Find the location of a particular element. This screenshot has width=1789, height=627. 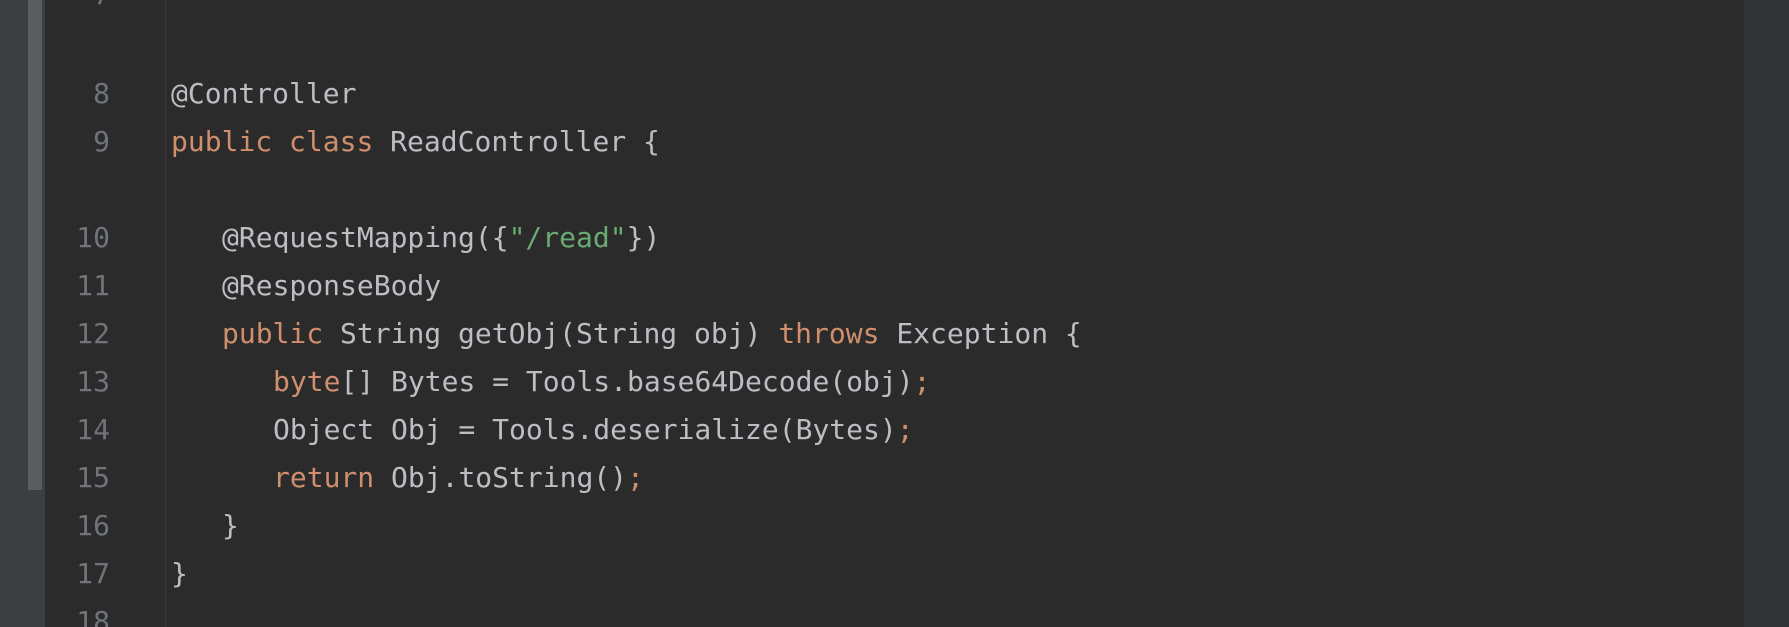

statement-token: [] Bytes = Tools.base64Decode(obj) is located at coordinates (627, 381).